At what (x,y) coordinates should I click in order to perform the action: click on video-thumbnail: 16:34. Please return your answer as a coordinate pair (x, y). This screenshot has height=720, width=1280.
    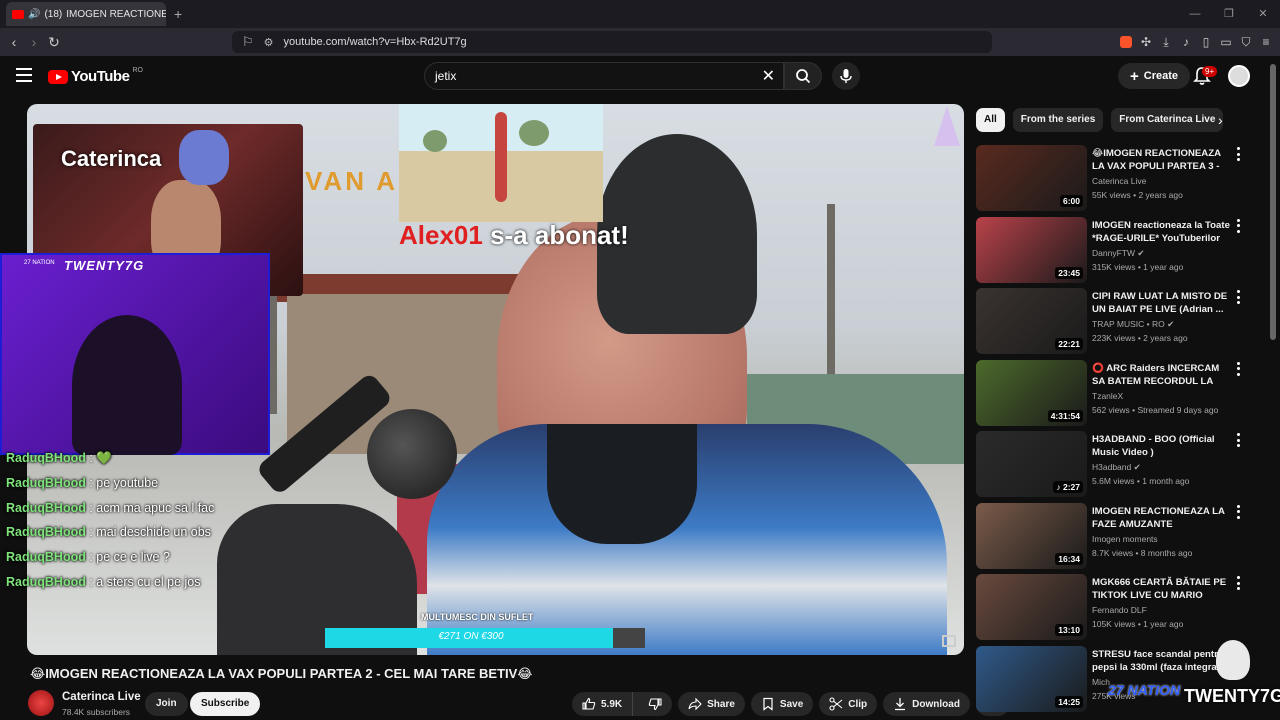
    Looking at the image, I should click on (1031, 535).